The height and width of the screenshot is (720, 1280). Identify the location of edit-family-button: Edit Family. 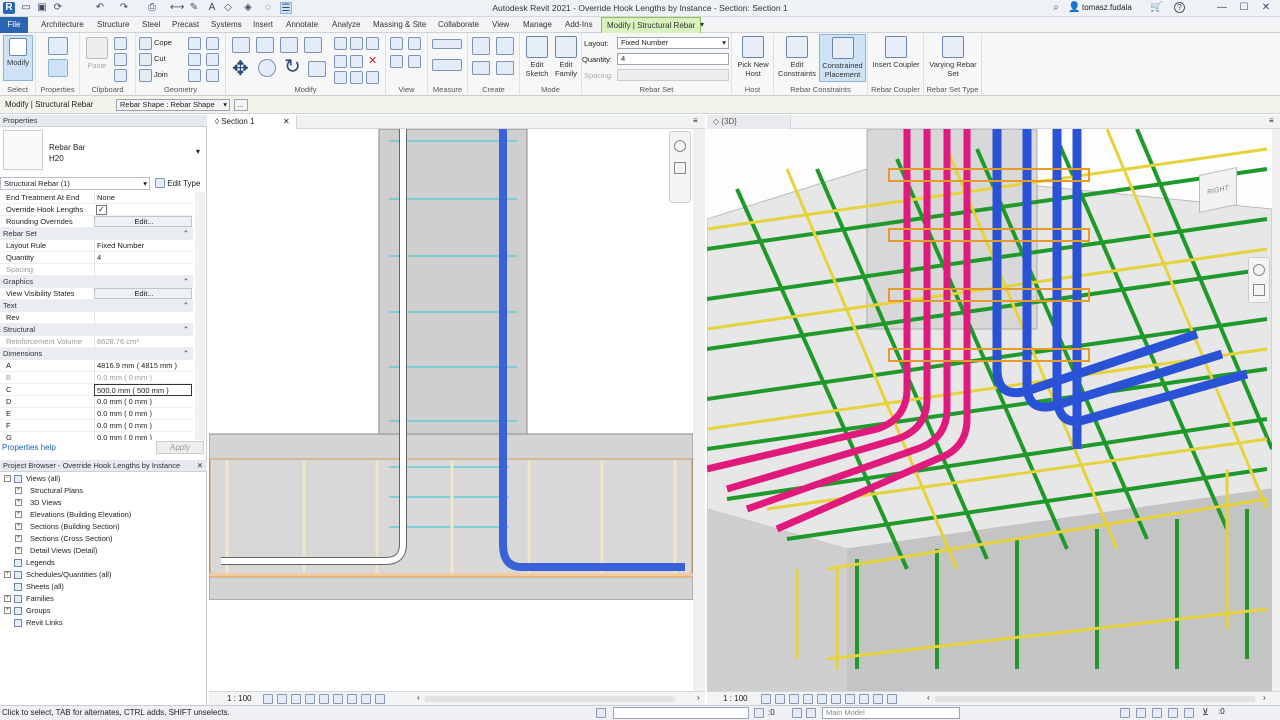
(566, 57).